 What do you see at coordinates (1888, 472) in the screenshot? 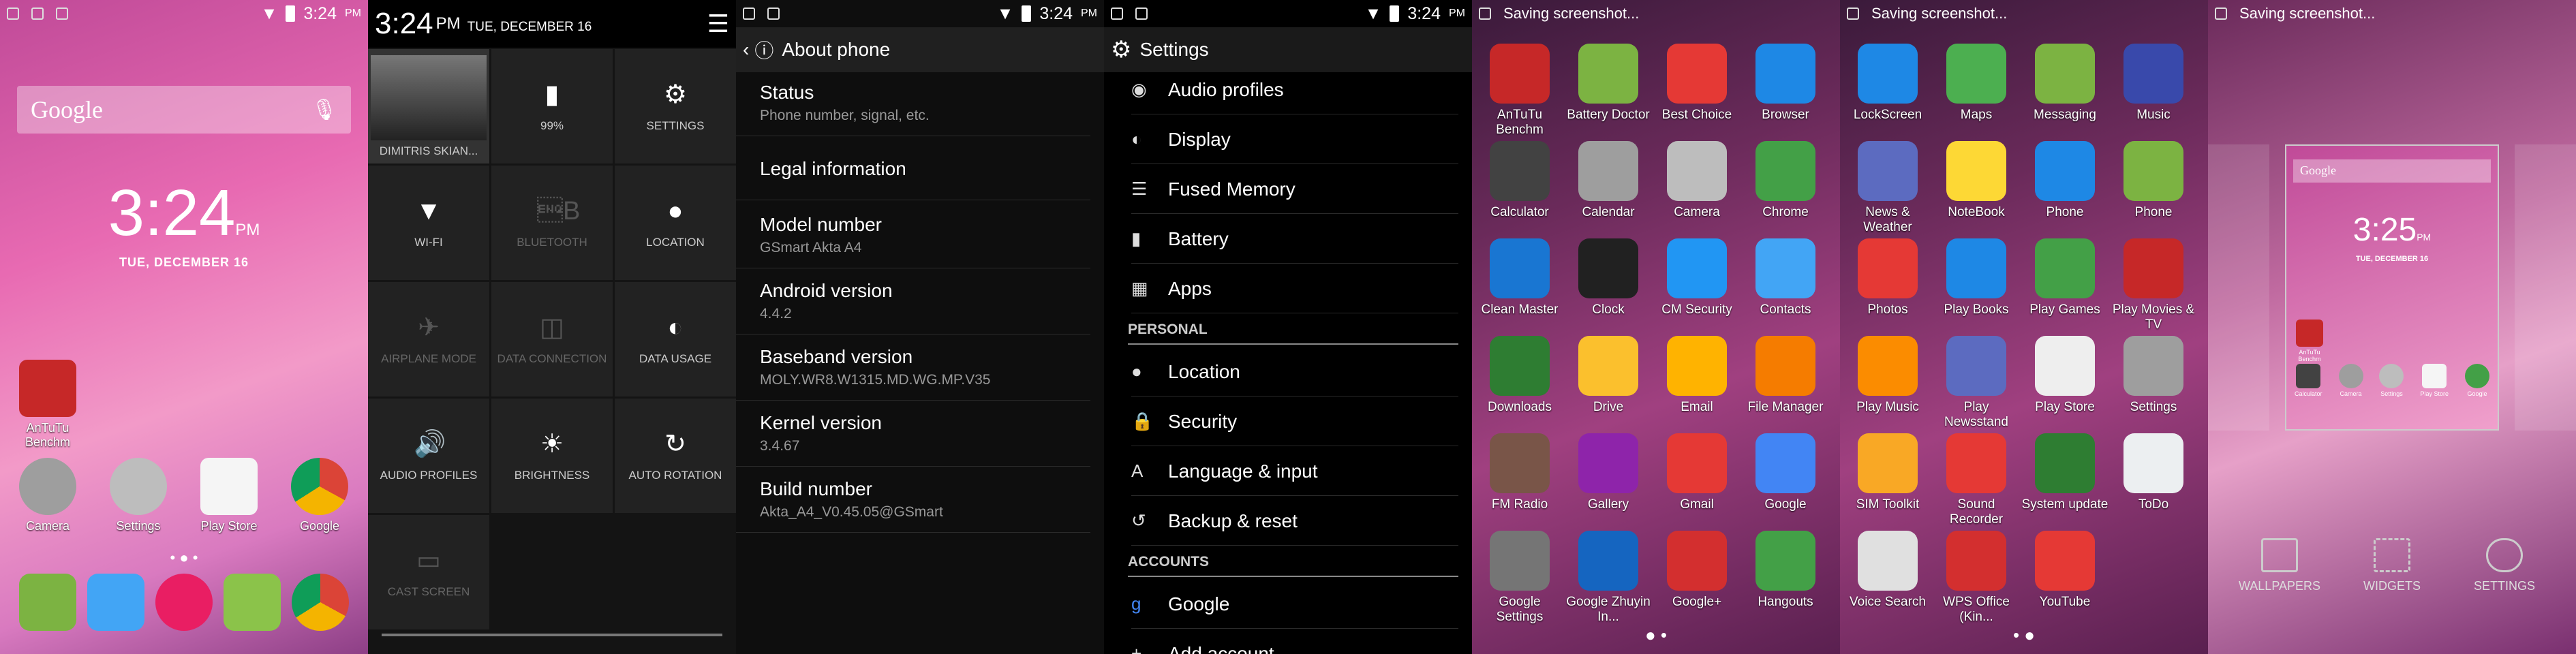
I see `app-icon-sim-toolkit: SIM Toolkit` at bounding box center [1888, 472].